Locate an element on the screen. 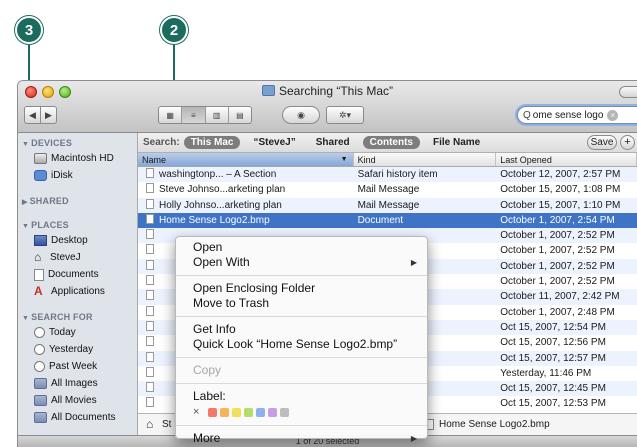 This screenshot has width=637, height=447. menu-item-quick-look: Quick Look “Home Sense Logo2.bmp” is located at coordinates (301, 344).